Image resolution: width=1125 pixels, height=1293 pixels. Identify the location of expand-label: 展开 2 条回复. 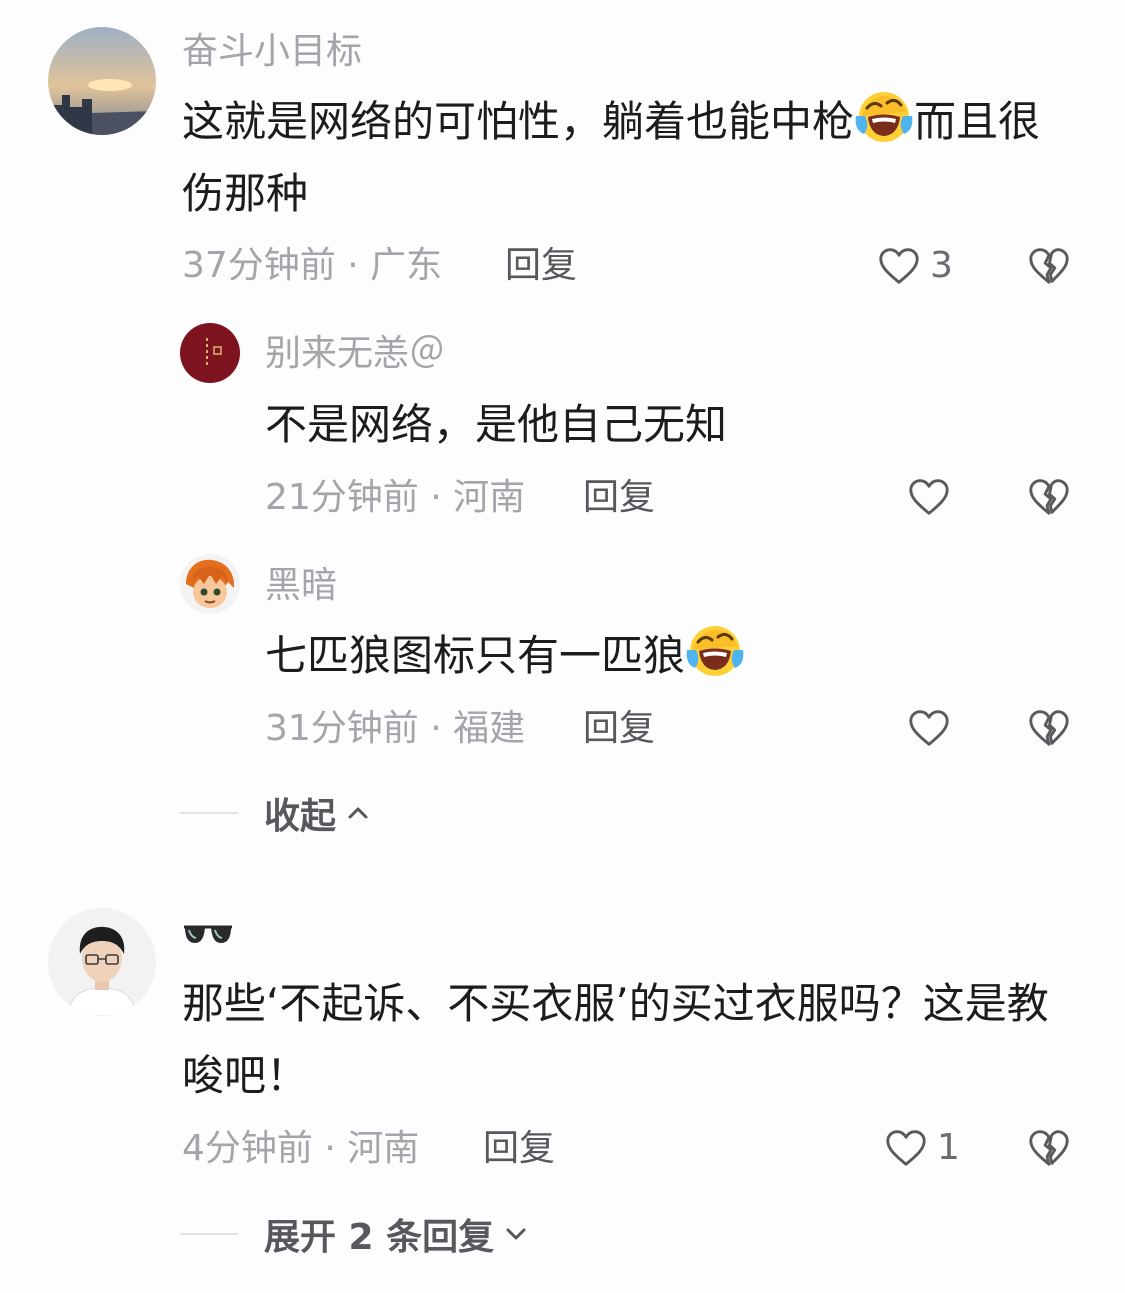
(379, 1237).